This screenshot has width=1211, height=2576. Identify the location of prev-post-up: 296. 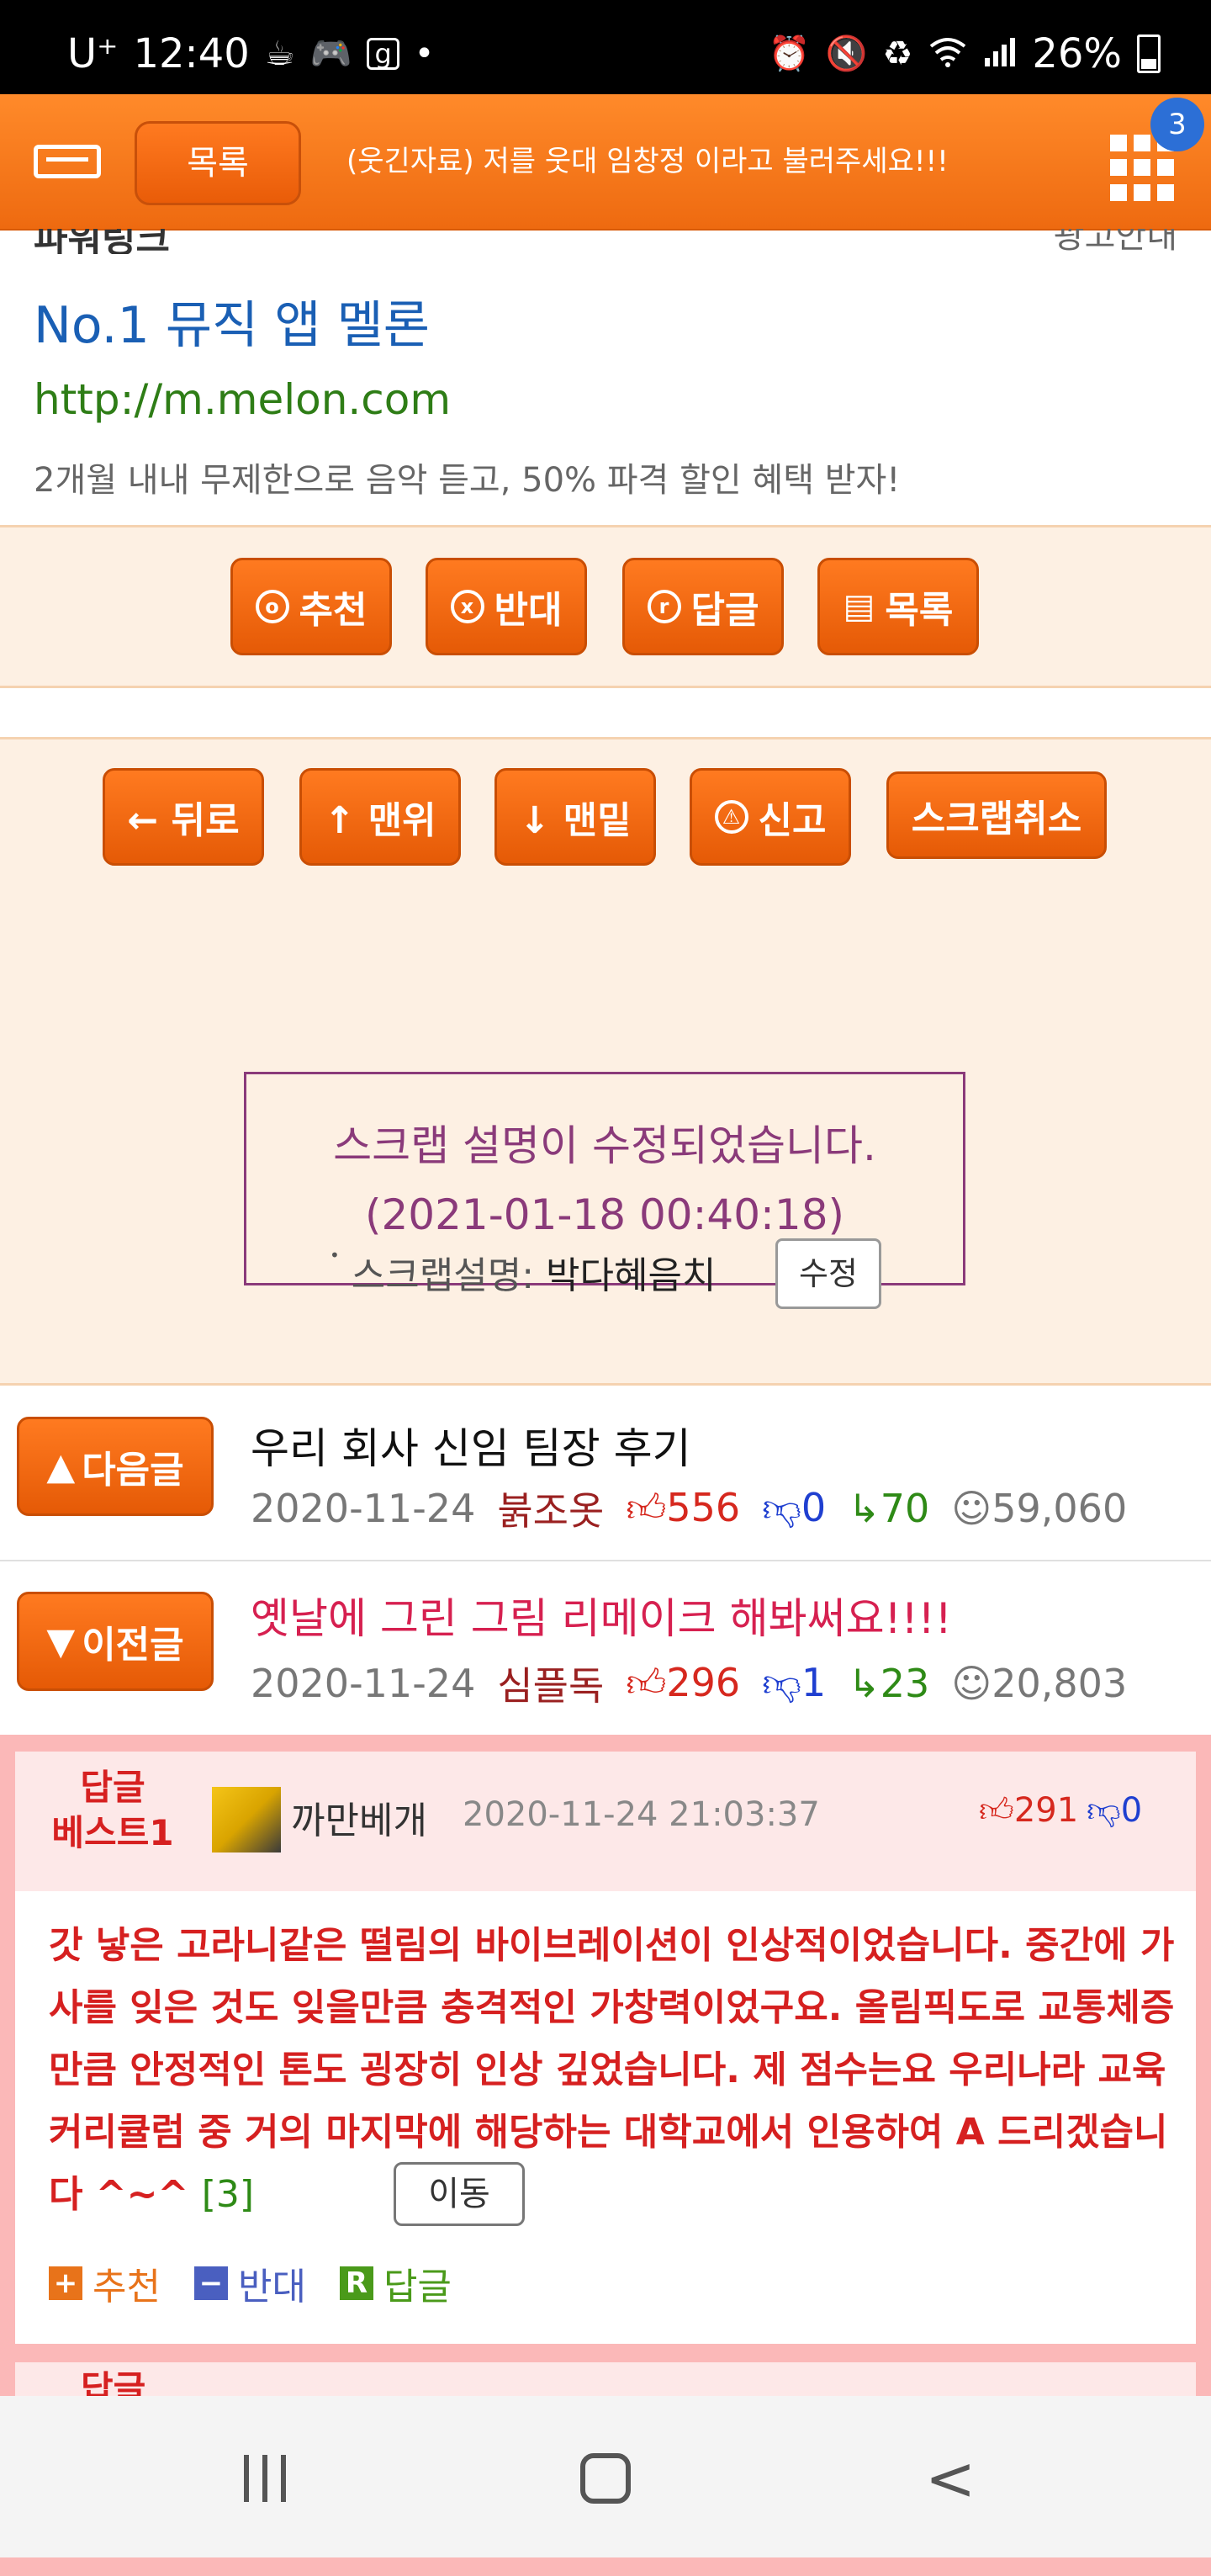
(703, 1682).